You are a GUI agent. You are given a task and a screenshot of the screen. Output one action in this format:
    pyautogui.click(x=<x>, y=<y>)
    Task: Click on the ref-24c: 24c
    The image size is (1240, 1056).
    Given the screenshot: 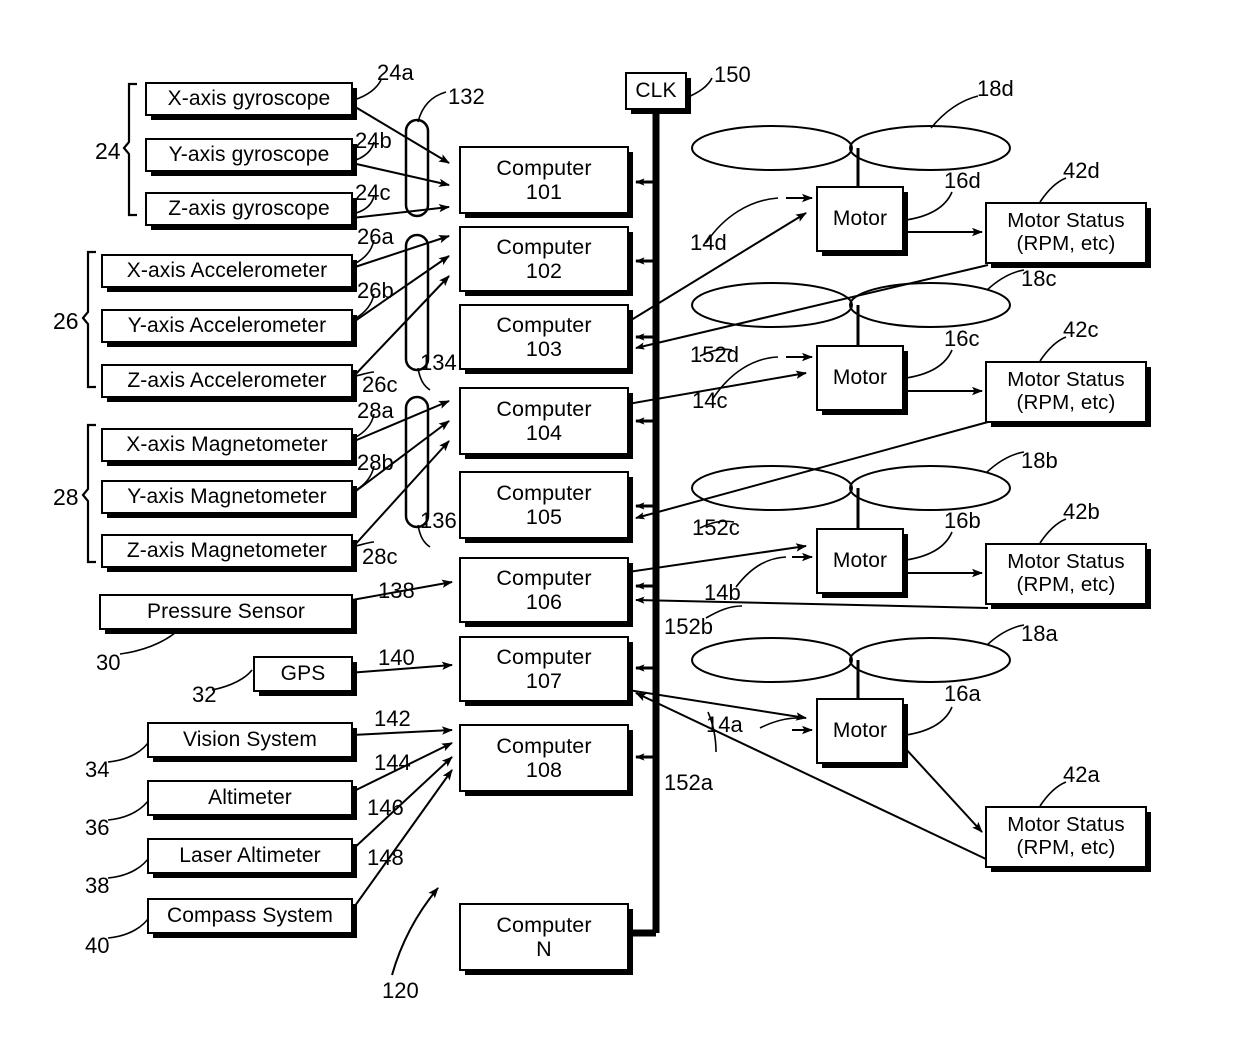 What is the action you would take?
    pyautogui.click(x=373, y=192)
    